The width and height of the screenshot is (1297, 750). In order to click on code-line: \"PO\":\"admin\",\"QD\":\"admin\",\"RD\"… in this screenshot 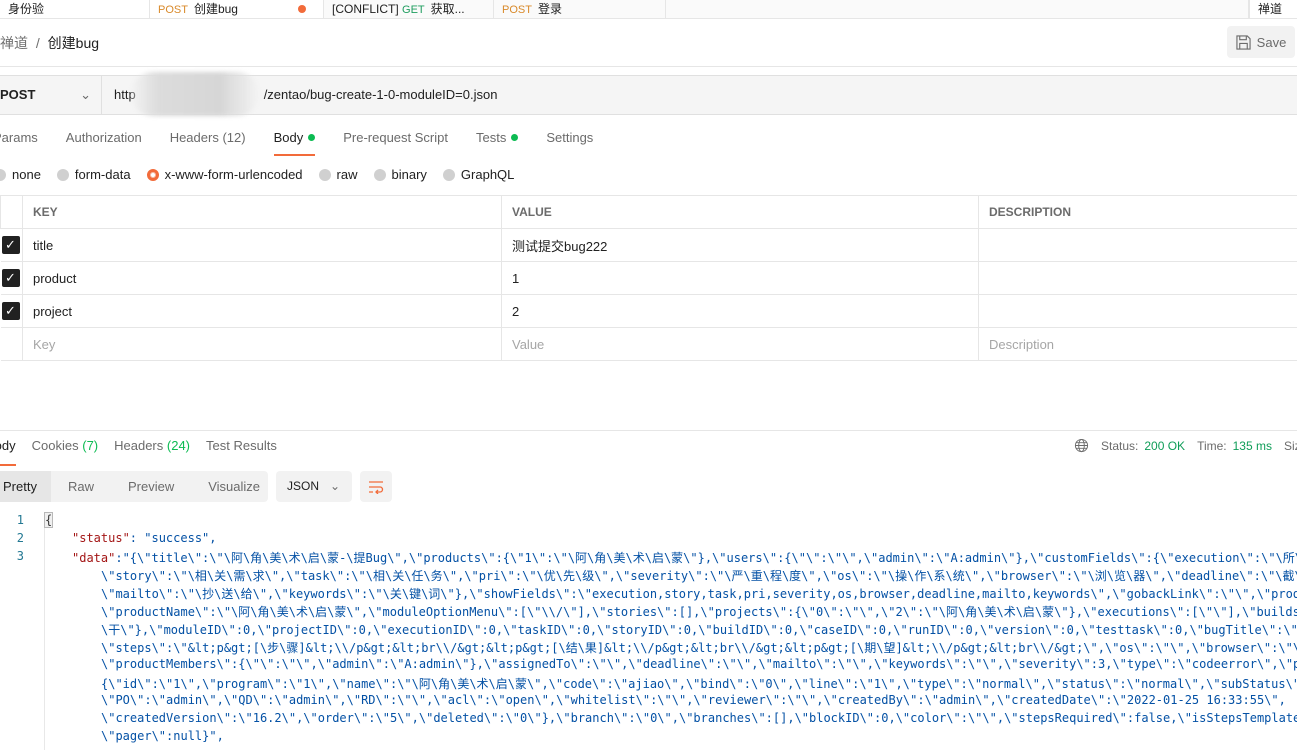, I will do `click(693, 700)`.